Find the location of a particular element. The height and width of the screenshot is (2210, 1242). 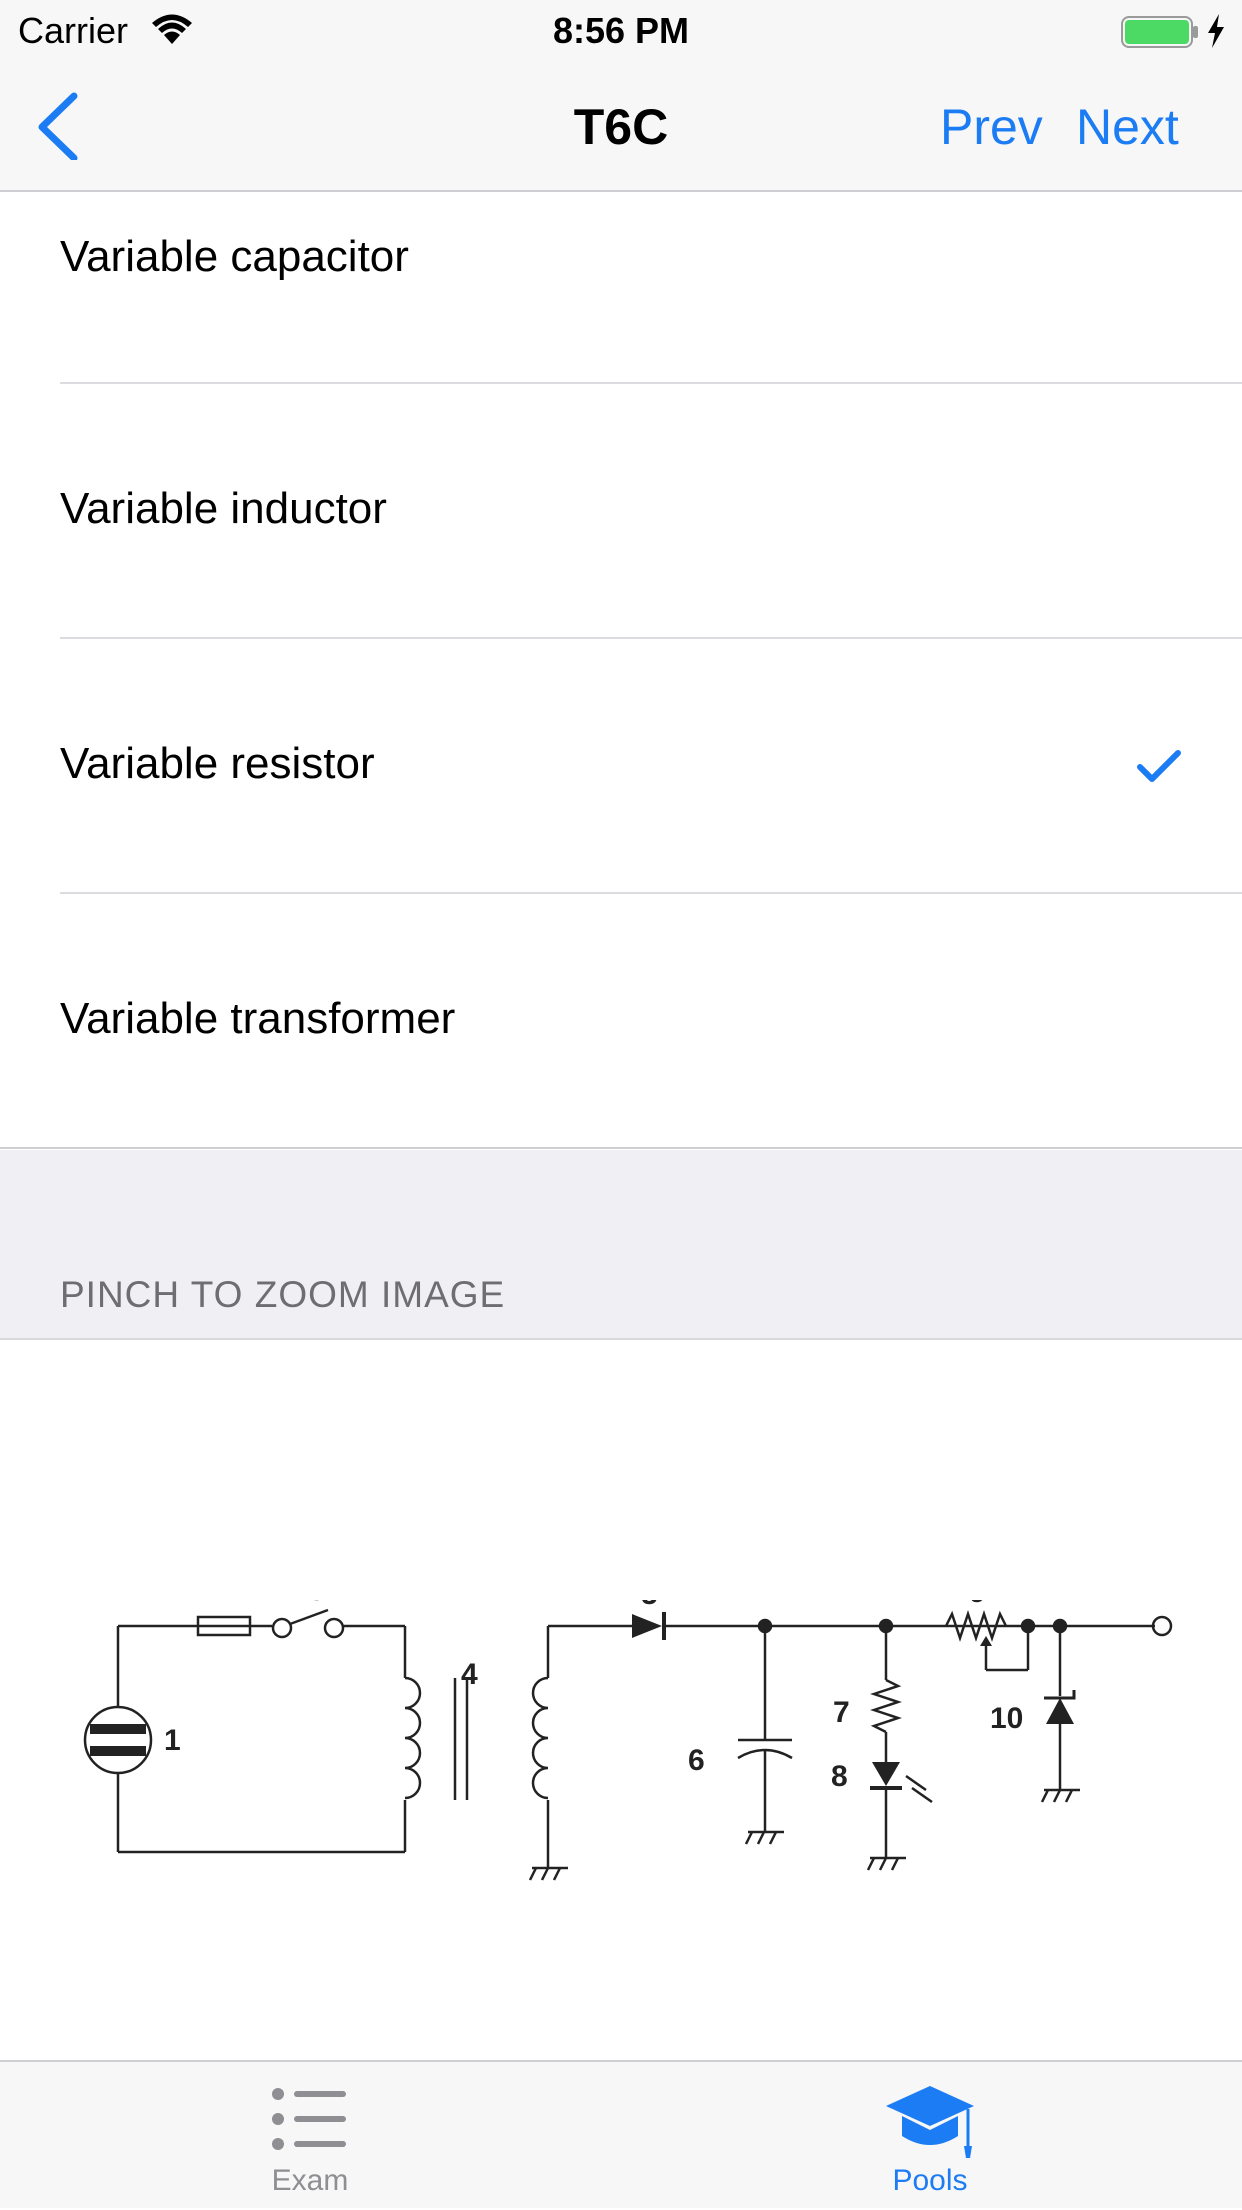

schematic-label: 3 is located at coordinates (316, 1603).